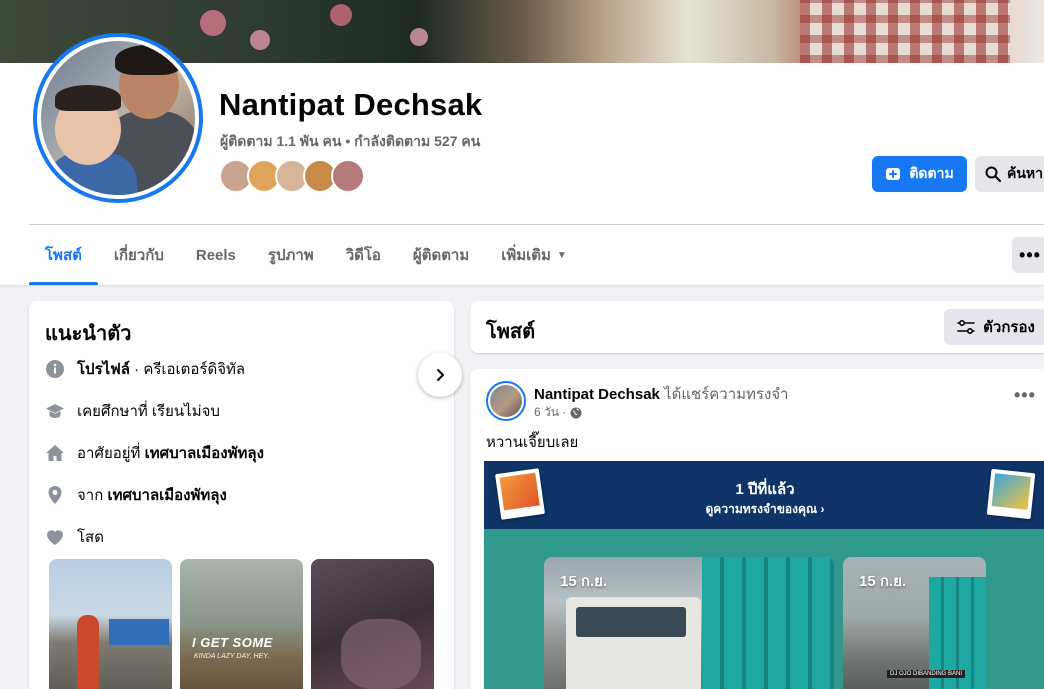 The width and height of the screenshot is (1044, 689). I want to click on featured-highlights: I GET SOME KINDA LAZY DAY, HEY., so click(241, 624).